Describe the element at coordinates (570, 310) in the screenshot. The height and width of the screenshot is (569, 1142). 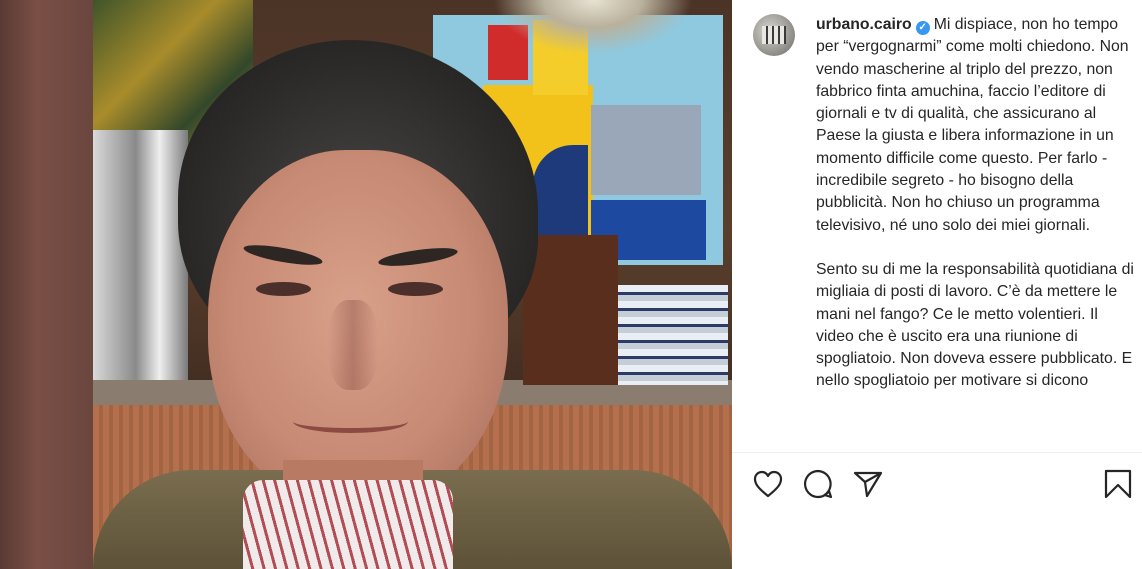
I see `photo-wooden-box` at that location.